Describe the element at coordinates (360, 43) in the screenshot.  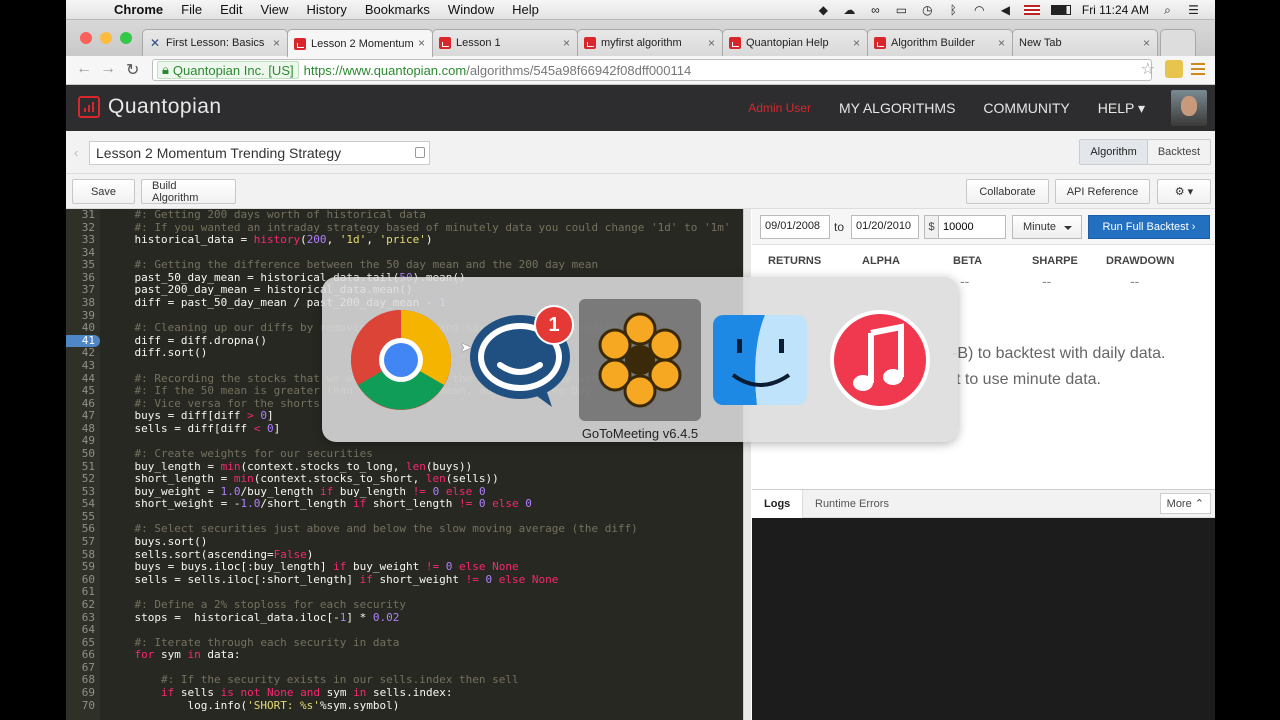
I see `tab-lesson-2: Lesson 2 Momentum ×` at that location.